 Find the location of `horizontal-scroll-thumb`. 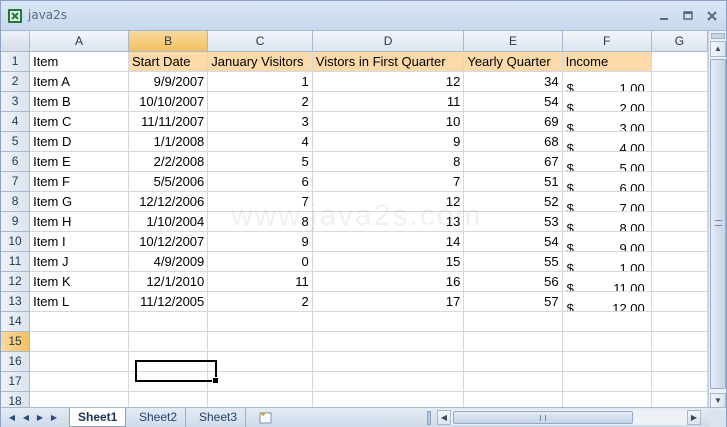

horizontal-scroll-thumb is located at coordinates (543, 417).